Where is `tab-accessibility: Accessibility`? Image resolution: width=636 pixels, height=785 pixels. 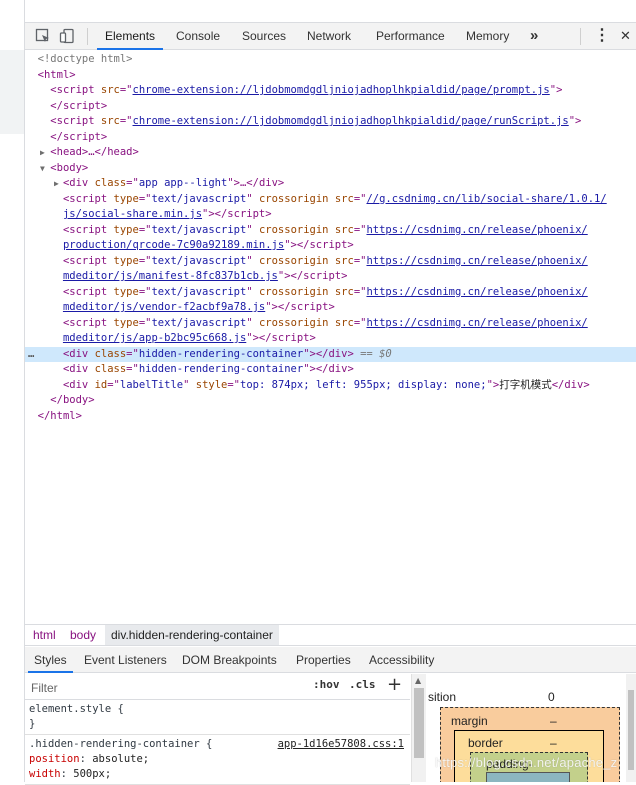
tab-accessibility: Accessibility is located at coordinates (401, 660).